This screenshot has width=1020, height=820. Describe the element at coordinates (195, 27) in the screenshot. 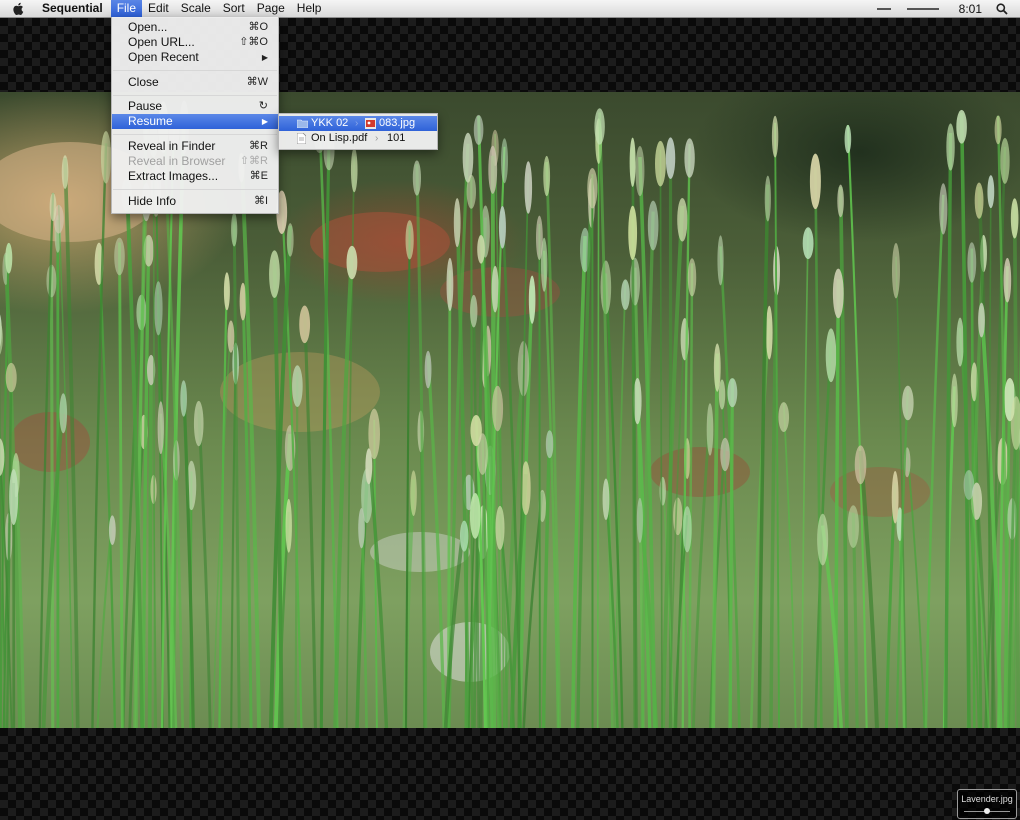

I see `menu-item-open: Open... ⌘O` at that location.